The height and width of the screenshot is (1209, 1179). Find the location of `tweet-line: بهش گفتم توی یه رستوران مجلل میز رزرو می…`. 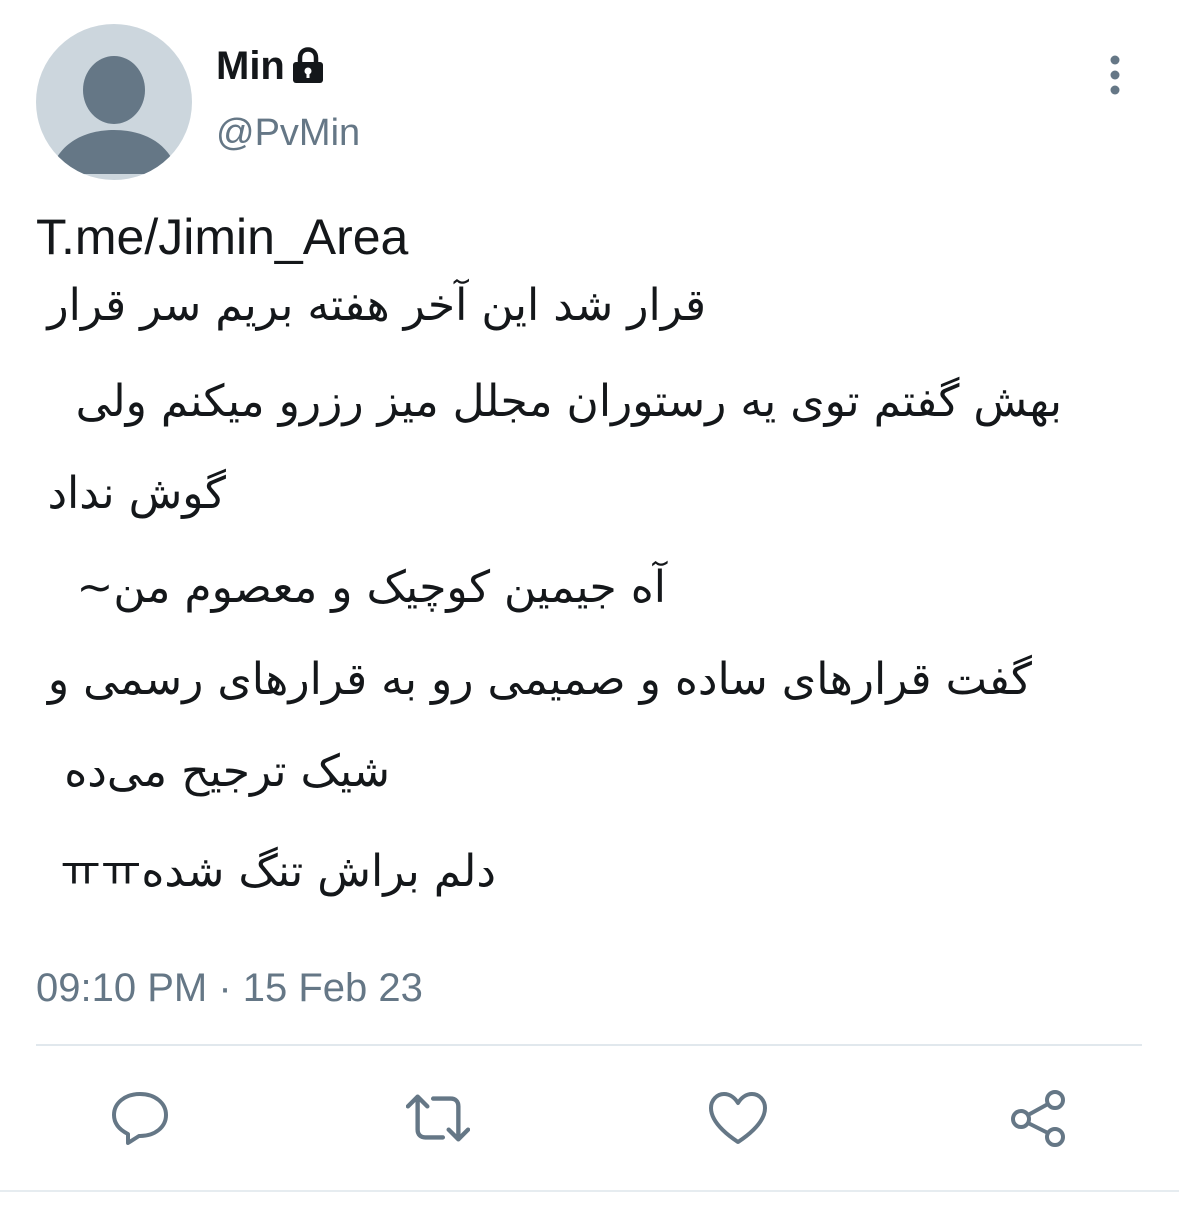

tweet-line: بهش گفتم توی یه رستوران مجلل میز رزرو می… is located at coordinates (568, 401).